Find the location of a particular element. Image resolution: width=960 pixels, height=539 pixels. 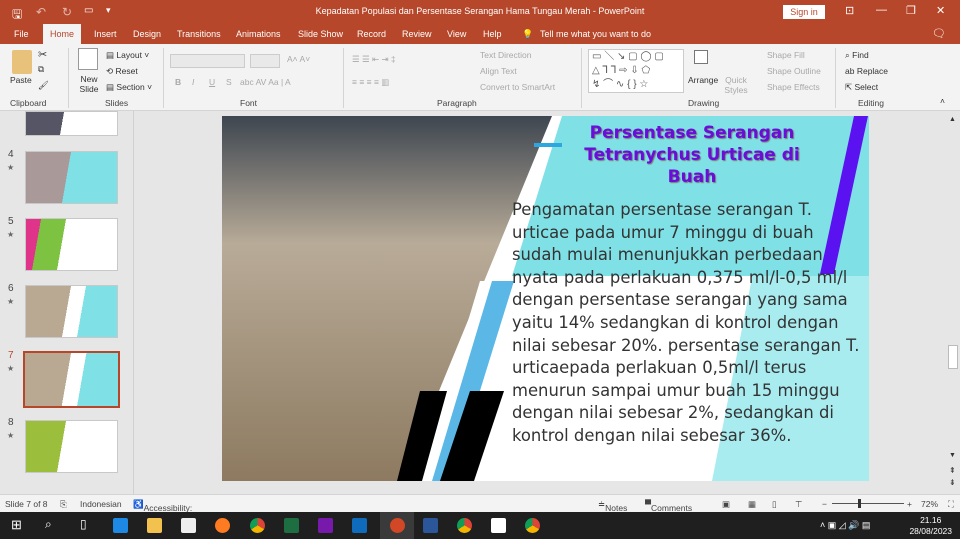

arrange-button: Arrange is located at coordinates (703, 80).